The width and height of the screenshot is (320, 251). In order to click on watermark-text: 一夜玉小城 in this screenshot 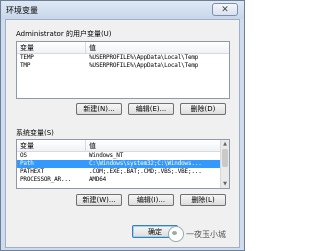, I will do `click(206, 234)`.